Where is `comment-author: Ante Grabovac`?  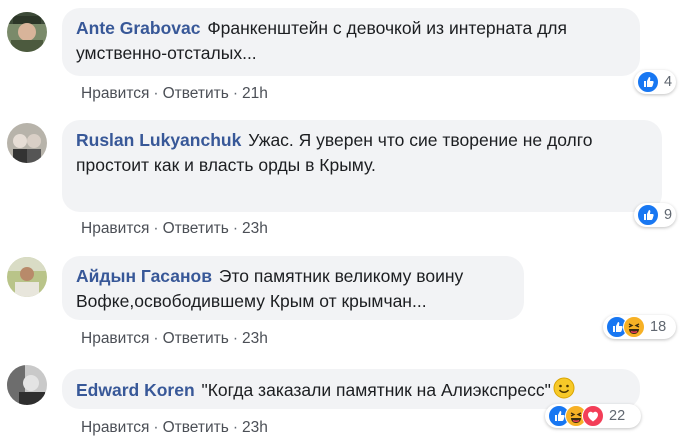
comment-author: Ante Grabovac is located at coordinates (138, 28).